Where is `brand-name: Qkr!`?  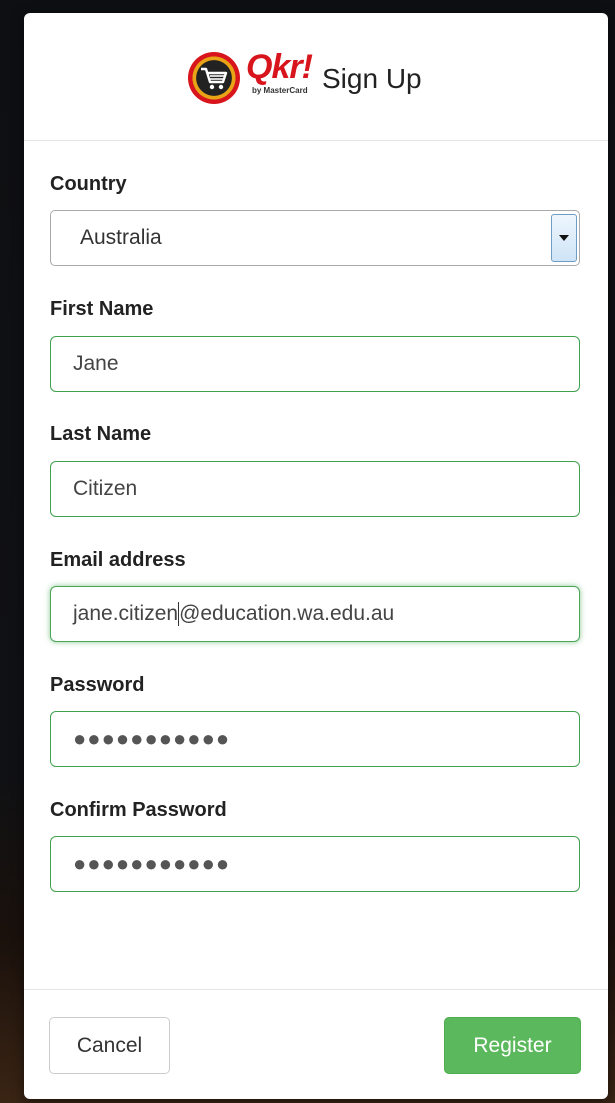
brand-name: Qkr! is located at coordinates (279, 67).